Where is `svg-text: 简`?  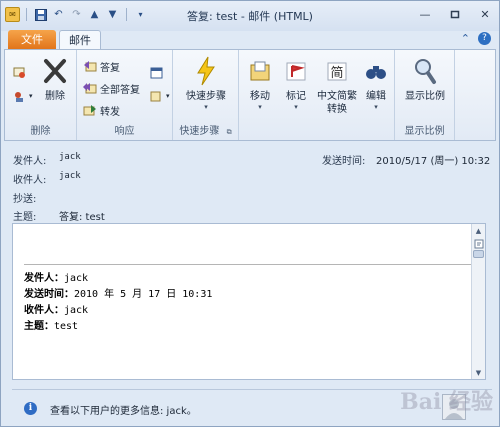
svg-text: 简 is located at coordinates (336, 73).